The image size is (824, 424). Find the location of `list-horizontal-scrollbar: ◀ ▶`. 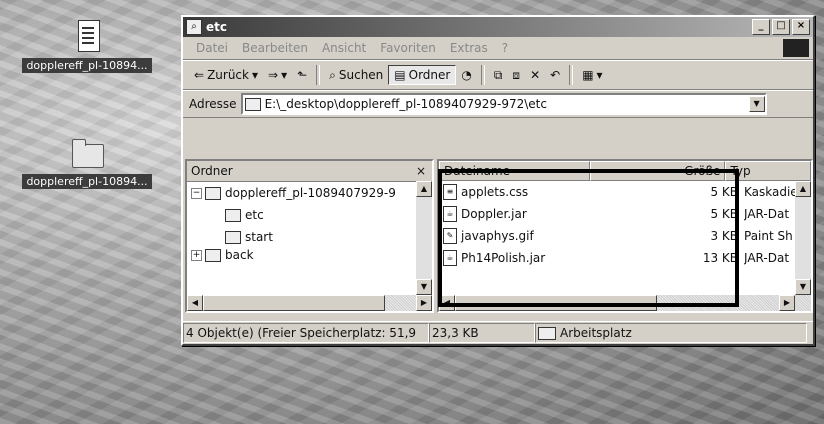

list-horizontal-scrollbar: ◀ ▶ is located at coordinates (625, 303).